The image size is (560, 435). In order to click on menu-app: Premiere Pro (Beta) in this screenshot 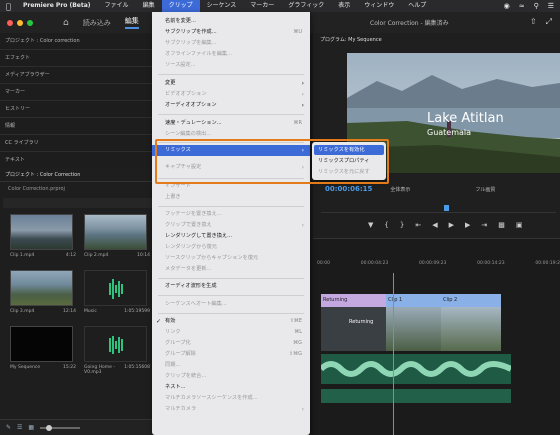, I will do `click(57, 6)`.